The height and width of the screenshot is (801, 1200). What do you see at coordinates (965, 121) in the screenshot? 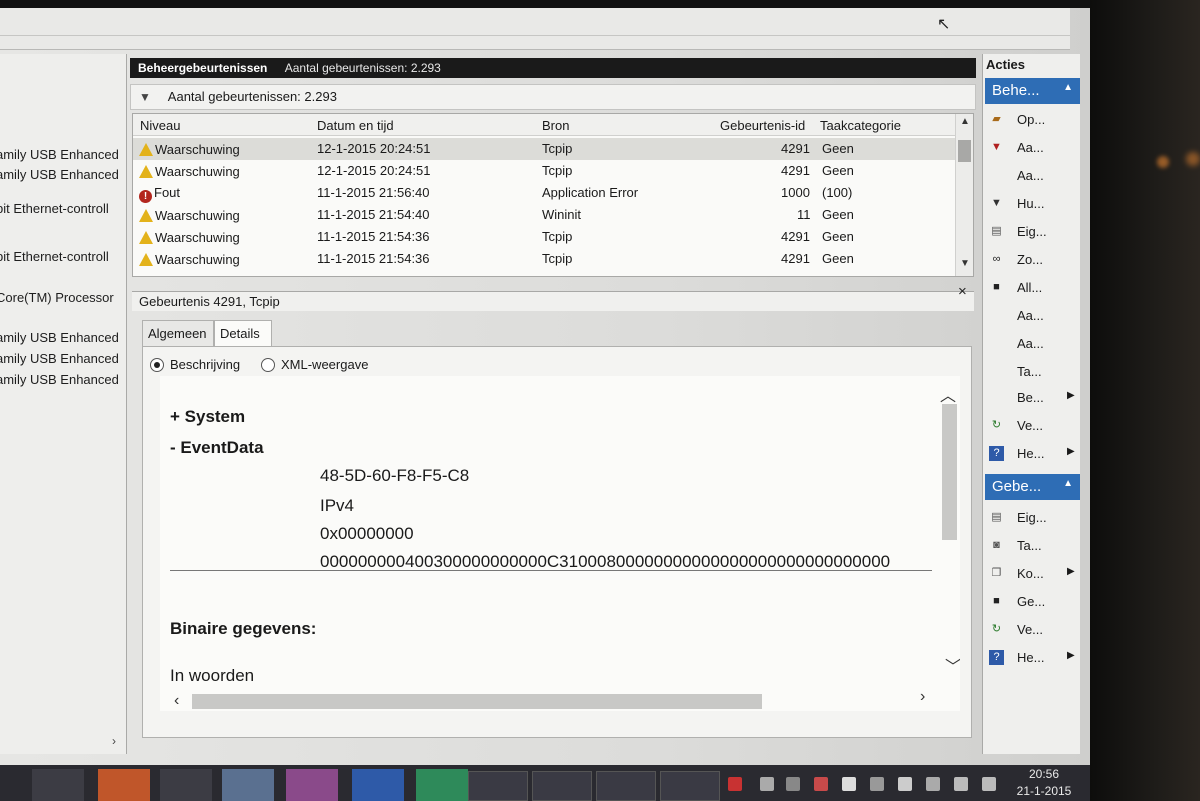
I see `chevron-up-icon: ▲` at bounding box center [965, 121].